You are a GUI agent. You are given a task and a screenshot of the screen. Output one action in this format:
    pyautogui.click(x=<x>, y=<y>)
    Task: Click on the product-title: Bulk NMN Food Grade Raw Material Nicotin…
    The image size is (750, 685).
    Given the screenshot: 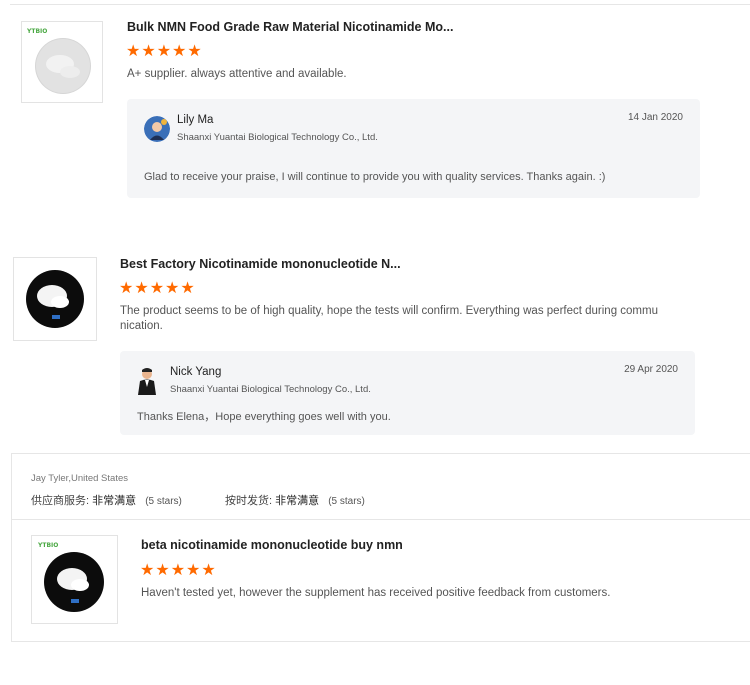 What is the action you would take?
    pyautogui.click(x=290, y=27)
    